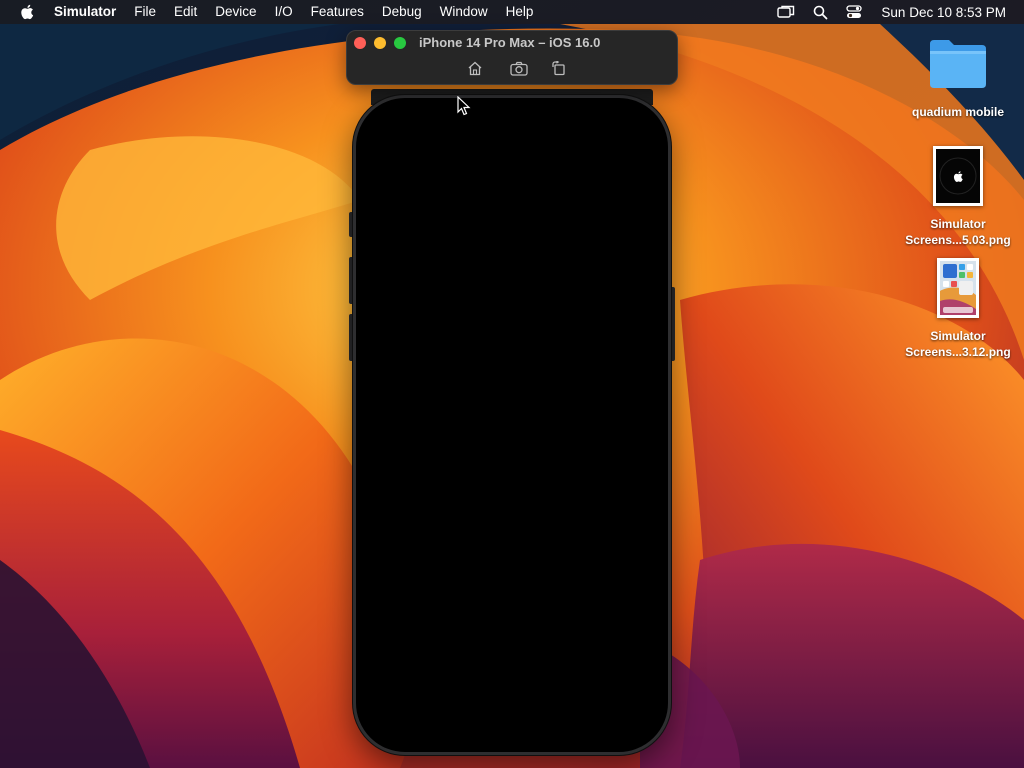 The width and height of the screenshot is (1024, 768). I want to click on screen-mirroring-icon, so click(786, 12).